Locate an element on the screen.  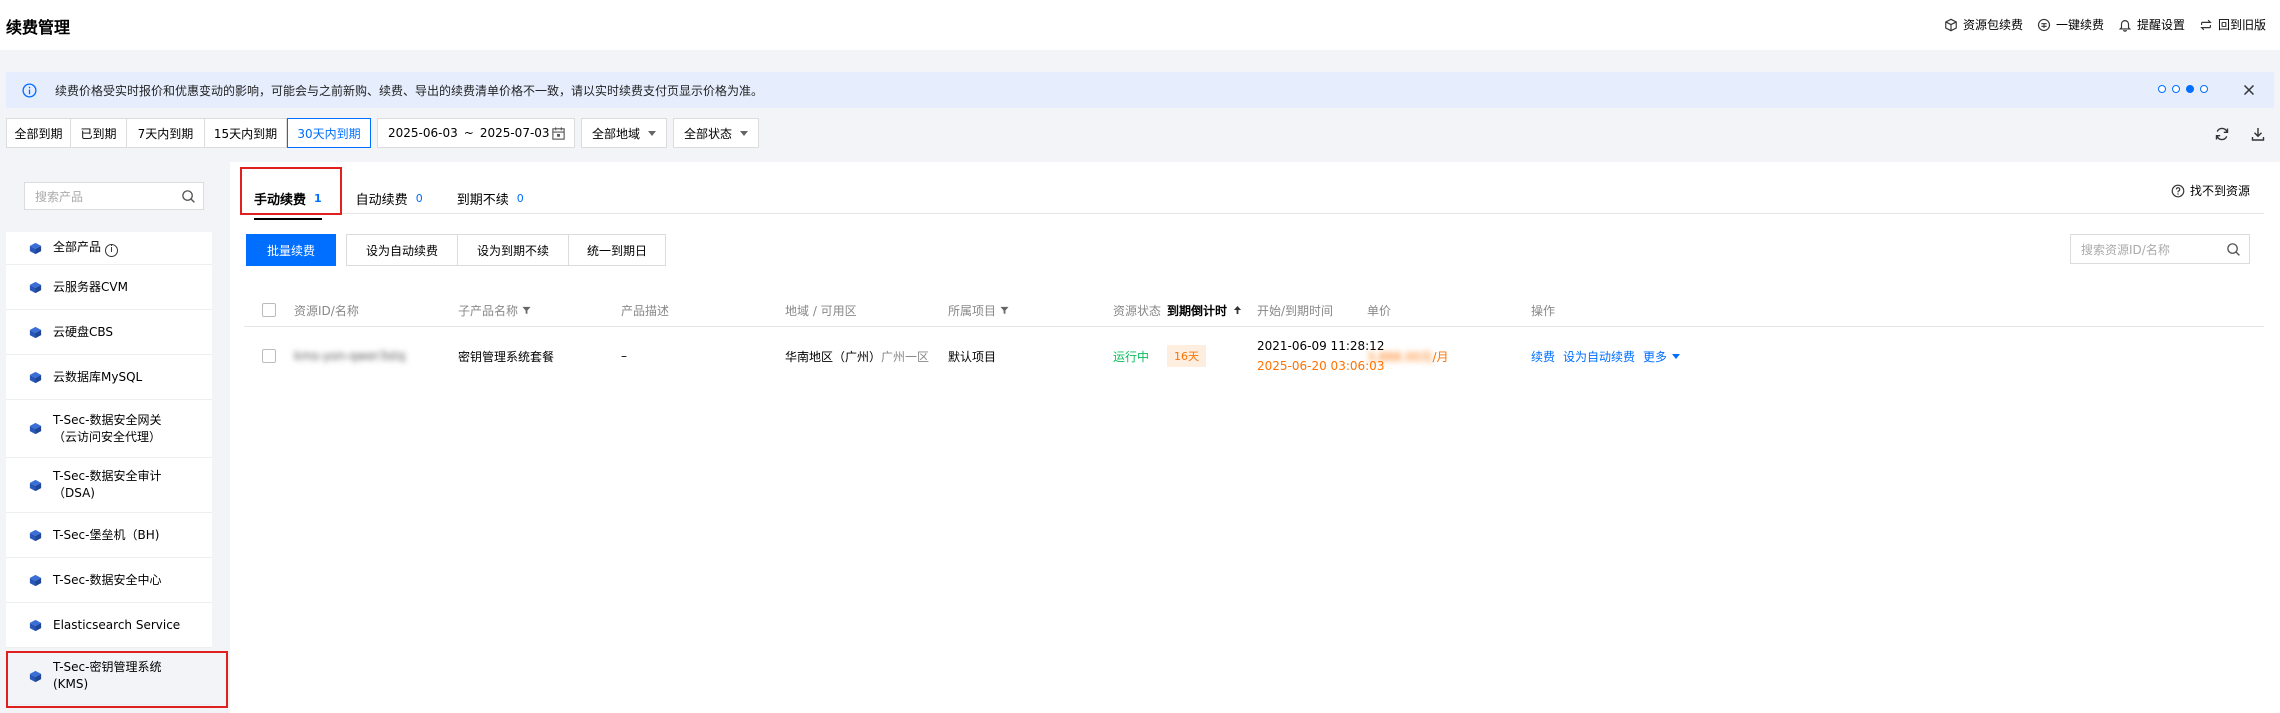
expiry-all-button: 全部到期 is located at coordinates (39, 133).